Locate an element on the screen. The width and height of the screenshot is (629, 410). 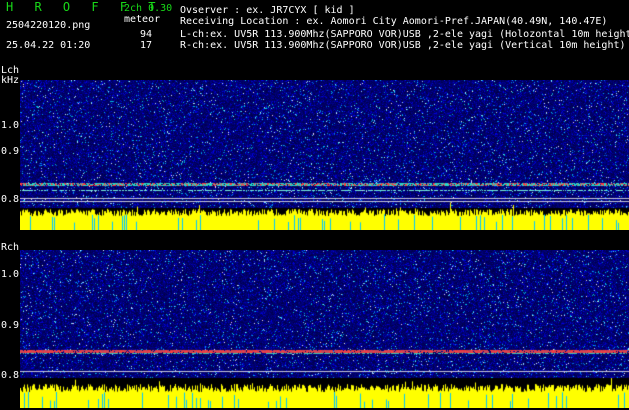
filename-label: 2504220120.png is located at coordinates (48, 25).